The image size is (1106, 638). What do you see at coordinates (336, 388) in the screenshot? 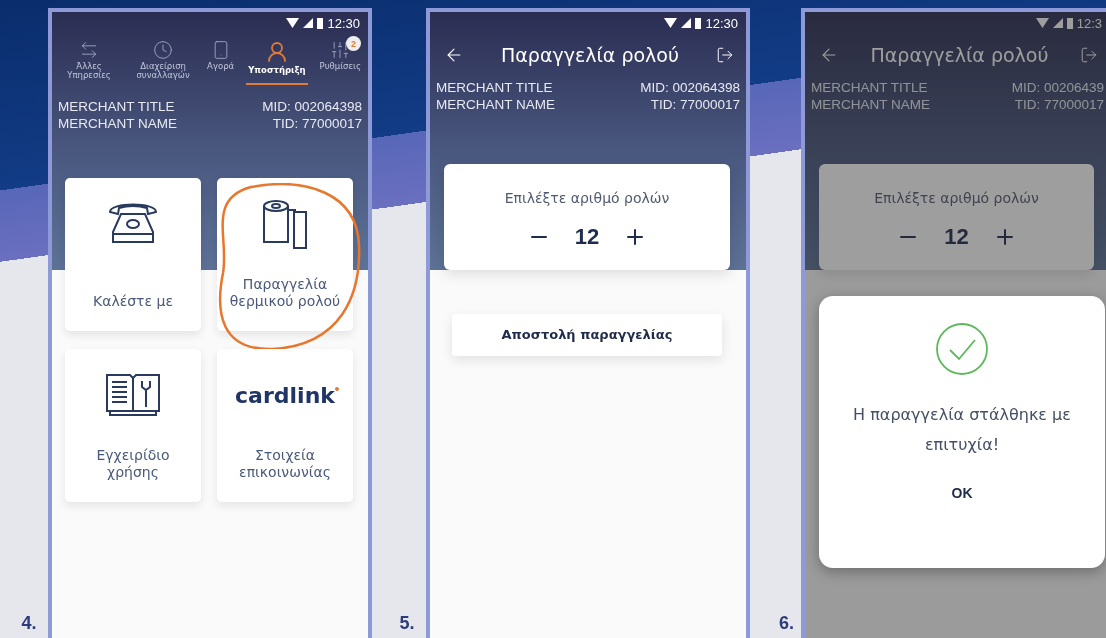
I see `dot-icon` at bounding box center [336, 388].